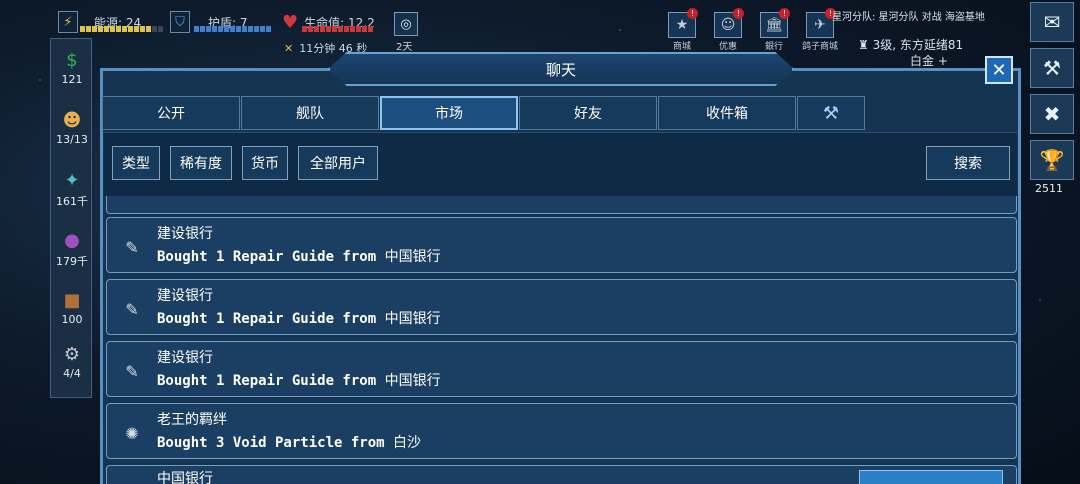 Image resolution: width=1080 pixels, height=484 pixels. Describe the element at coordinates (774, 30) in the screenshot. I see `top-icon-bank: 🏛! 銀行` at that location.